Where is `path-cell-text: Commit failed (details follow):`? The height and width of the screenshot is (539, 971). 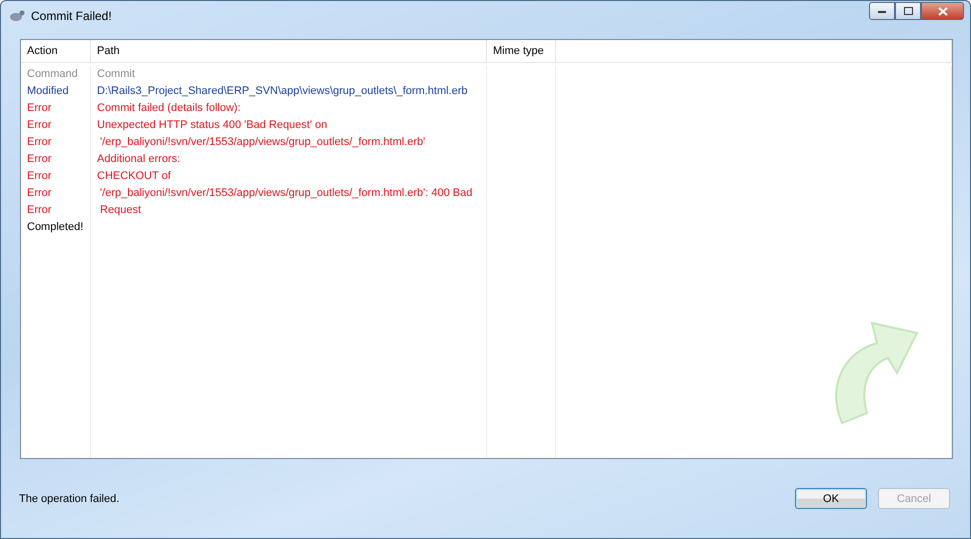
path-cell-text: Commit failed (details follow): is located at coordinates (169, 108).